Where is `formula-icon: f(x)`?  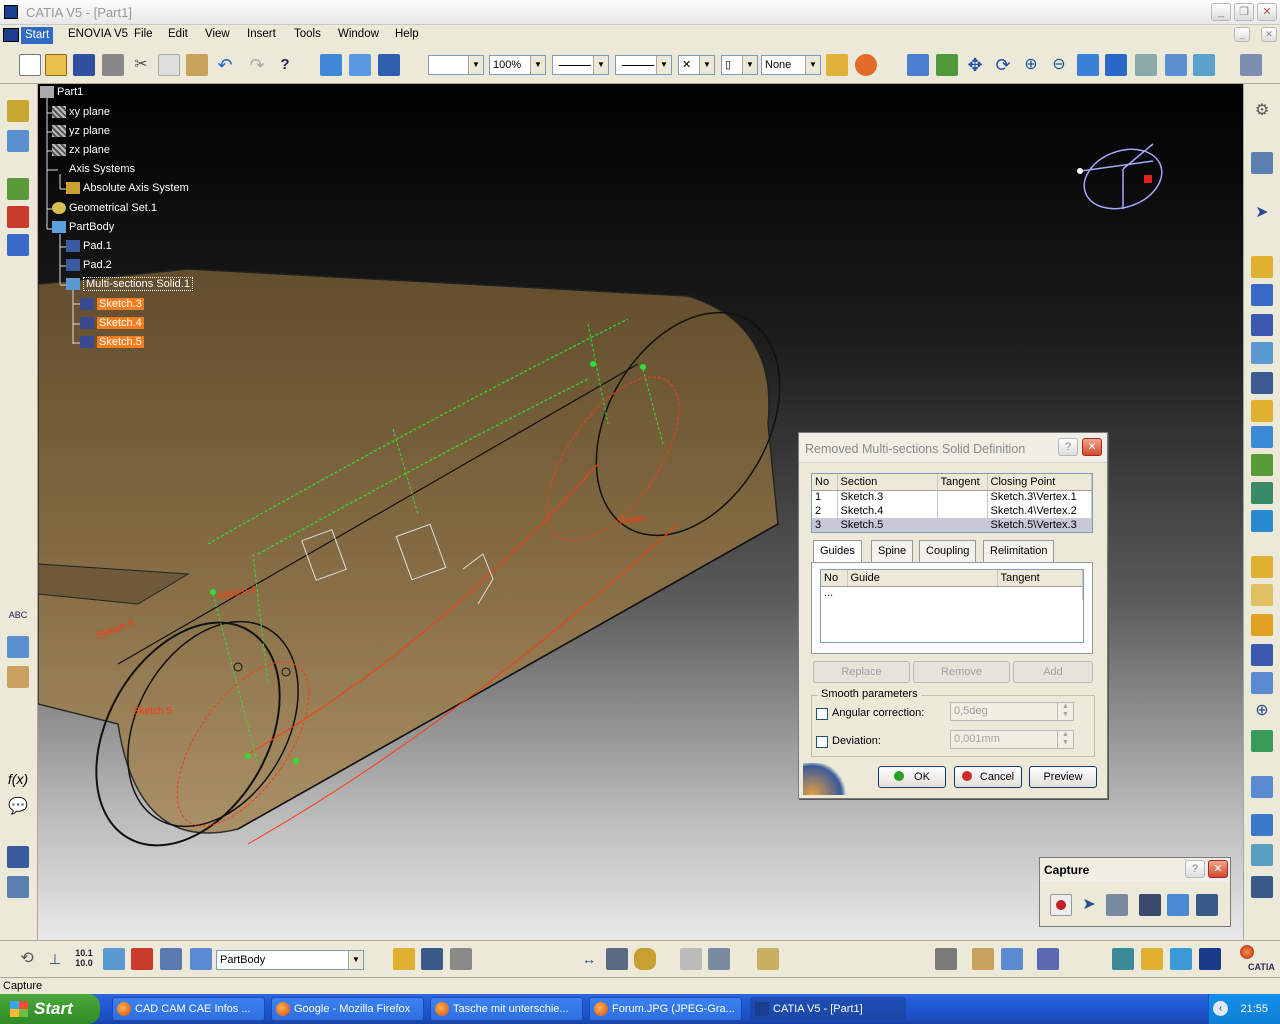
formula-icon: f(x) is located at coordinates (18, 779).